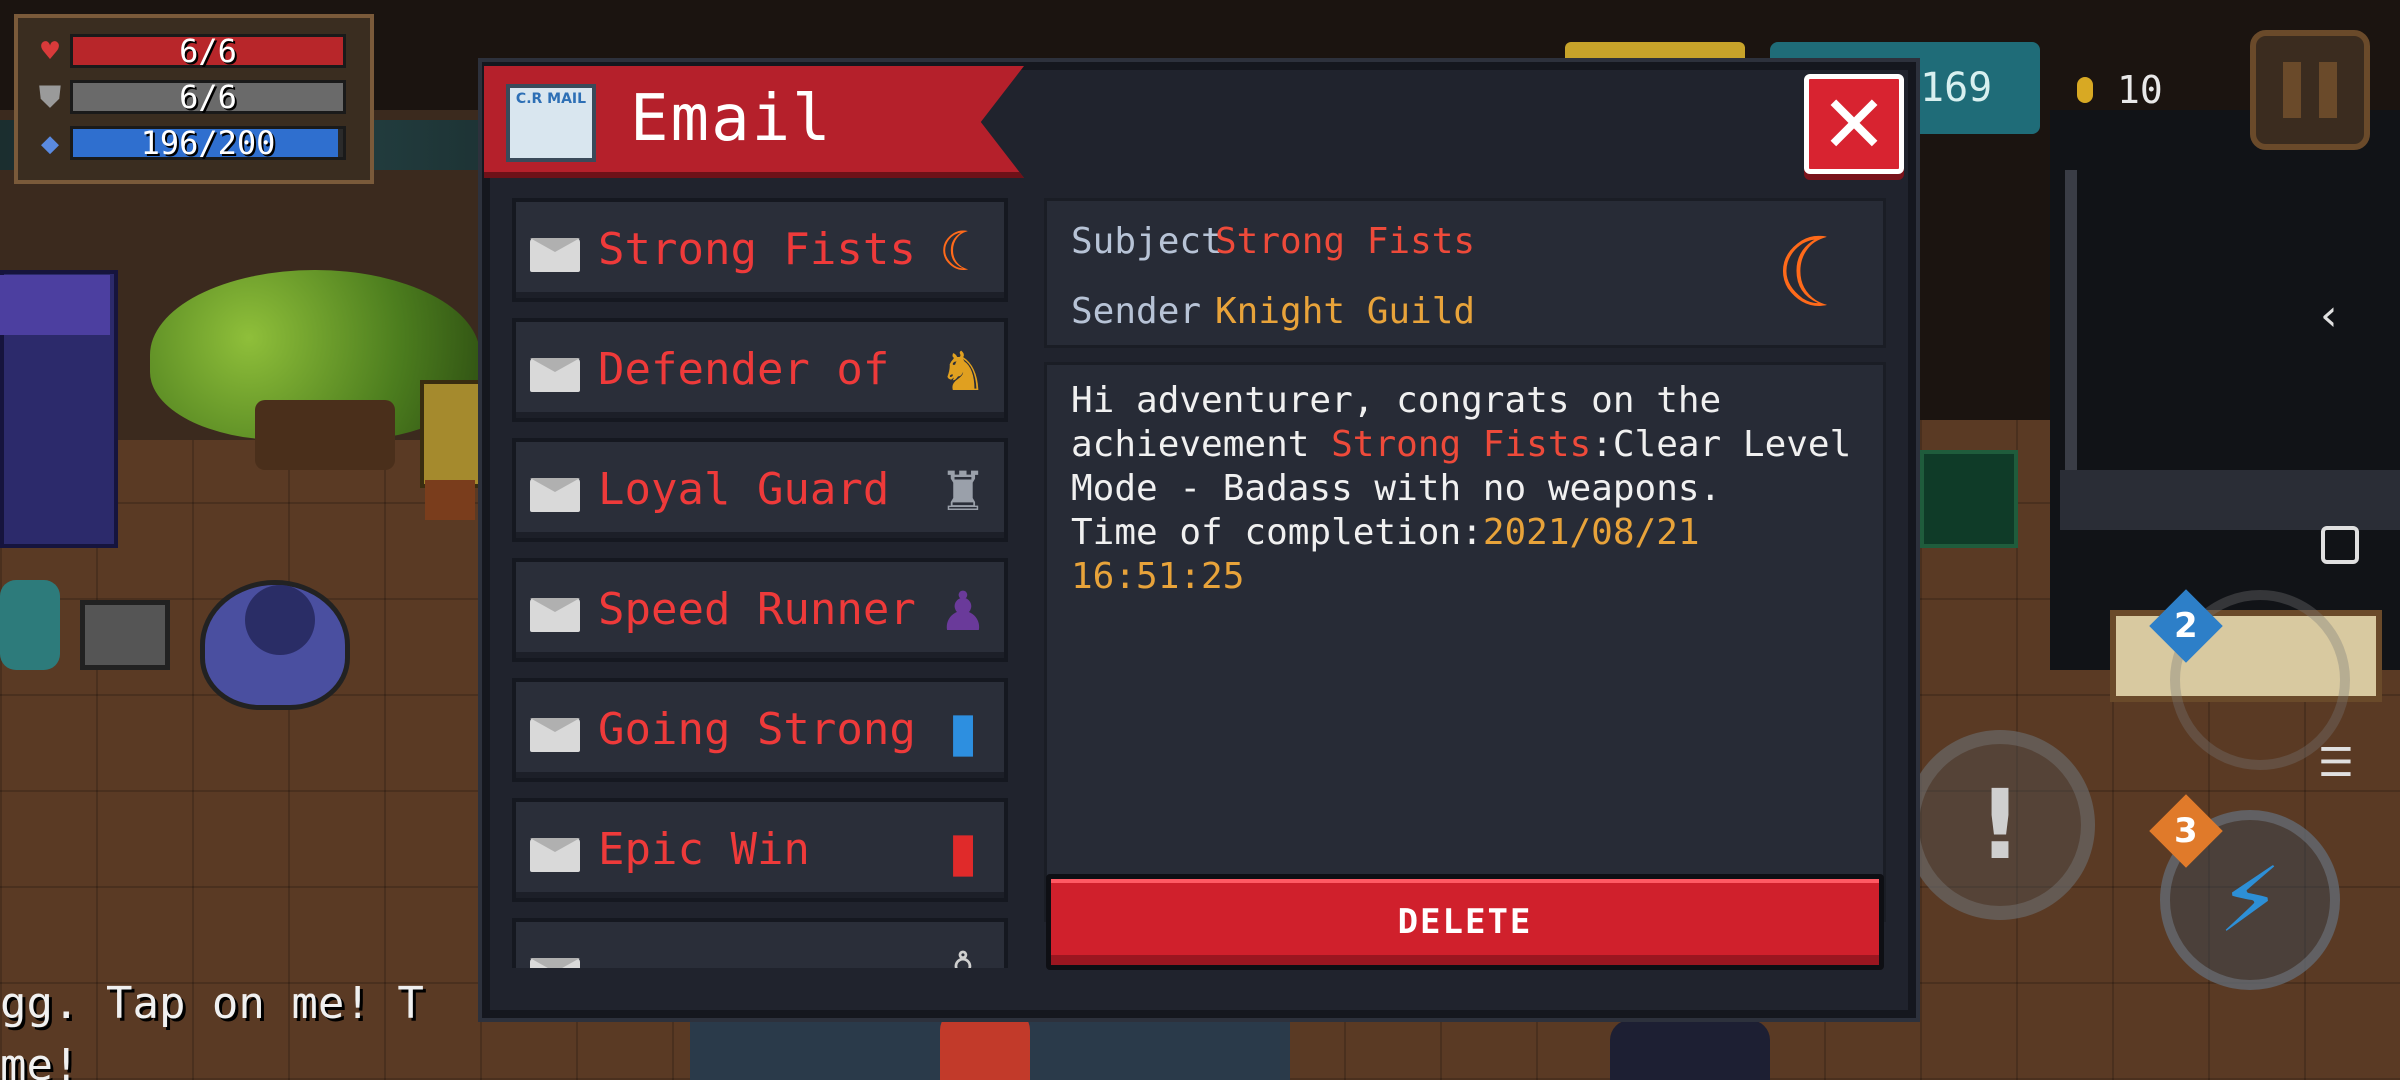 The width and height of the screenshot is (2400, 1080). Describe the element at coordinates (757, 729) in the screenshot. I see `mail-item-label: Going Strong` at that location.